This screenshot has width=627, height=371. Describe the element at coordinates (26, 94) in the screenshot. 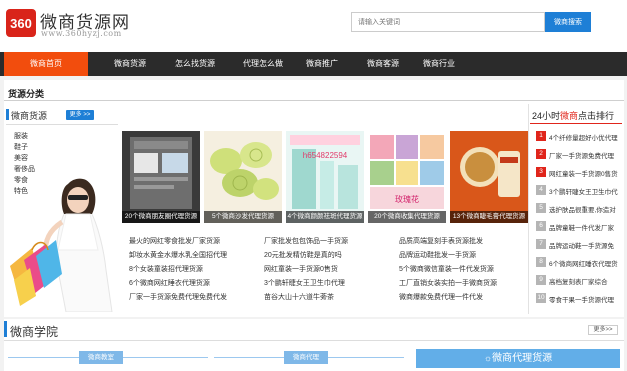

I see `section-title-source: 货源分类` at that location.